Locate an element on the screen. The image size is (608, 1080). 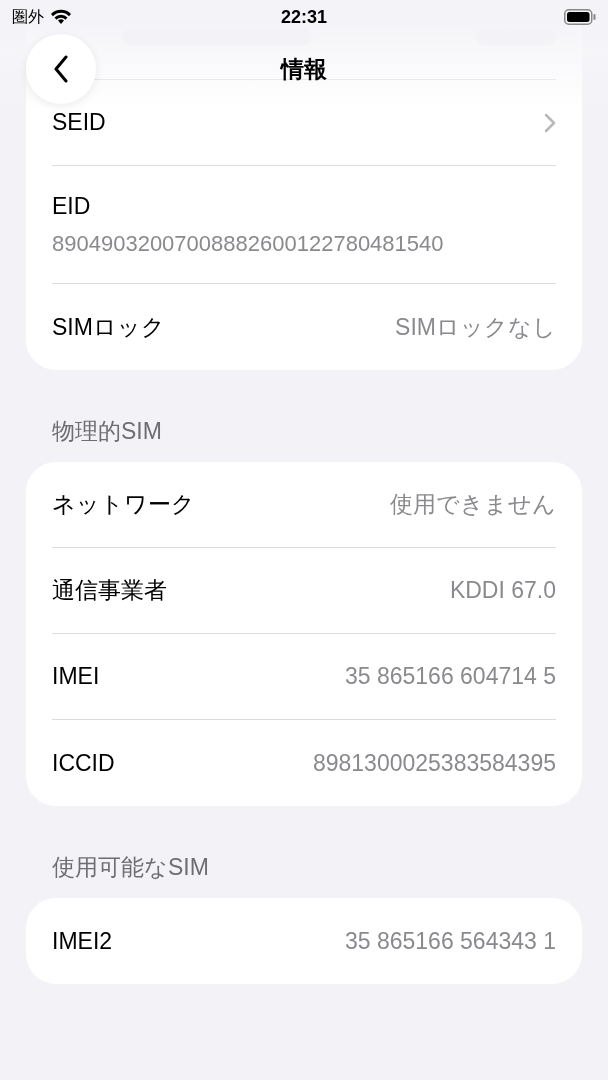
row-label: ICCID is located at coordinates (83, 763).